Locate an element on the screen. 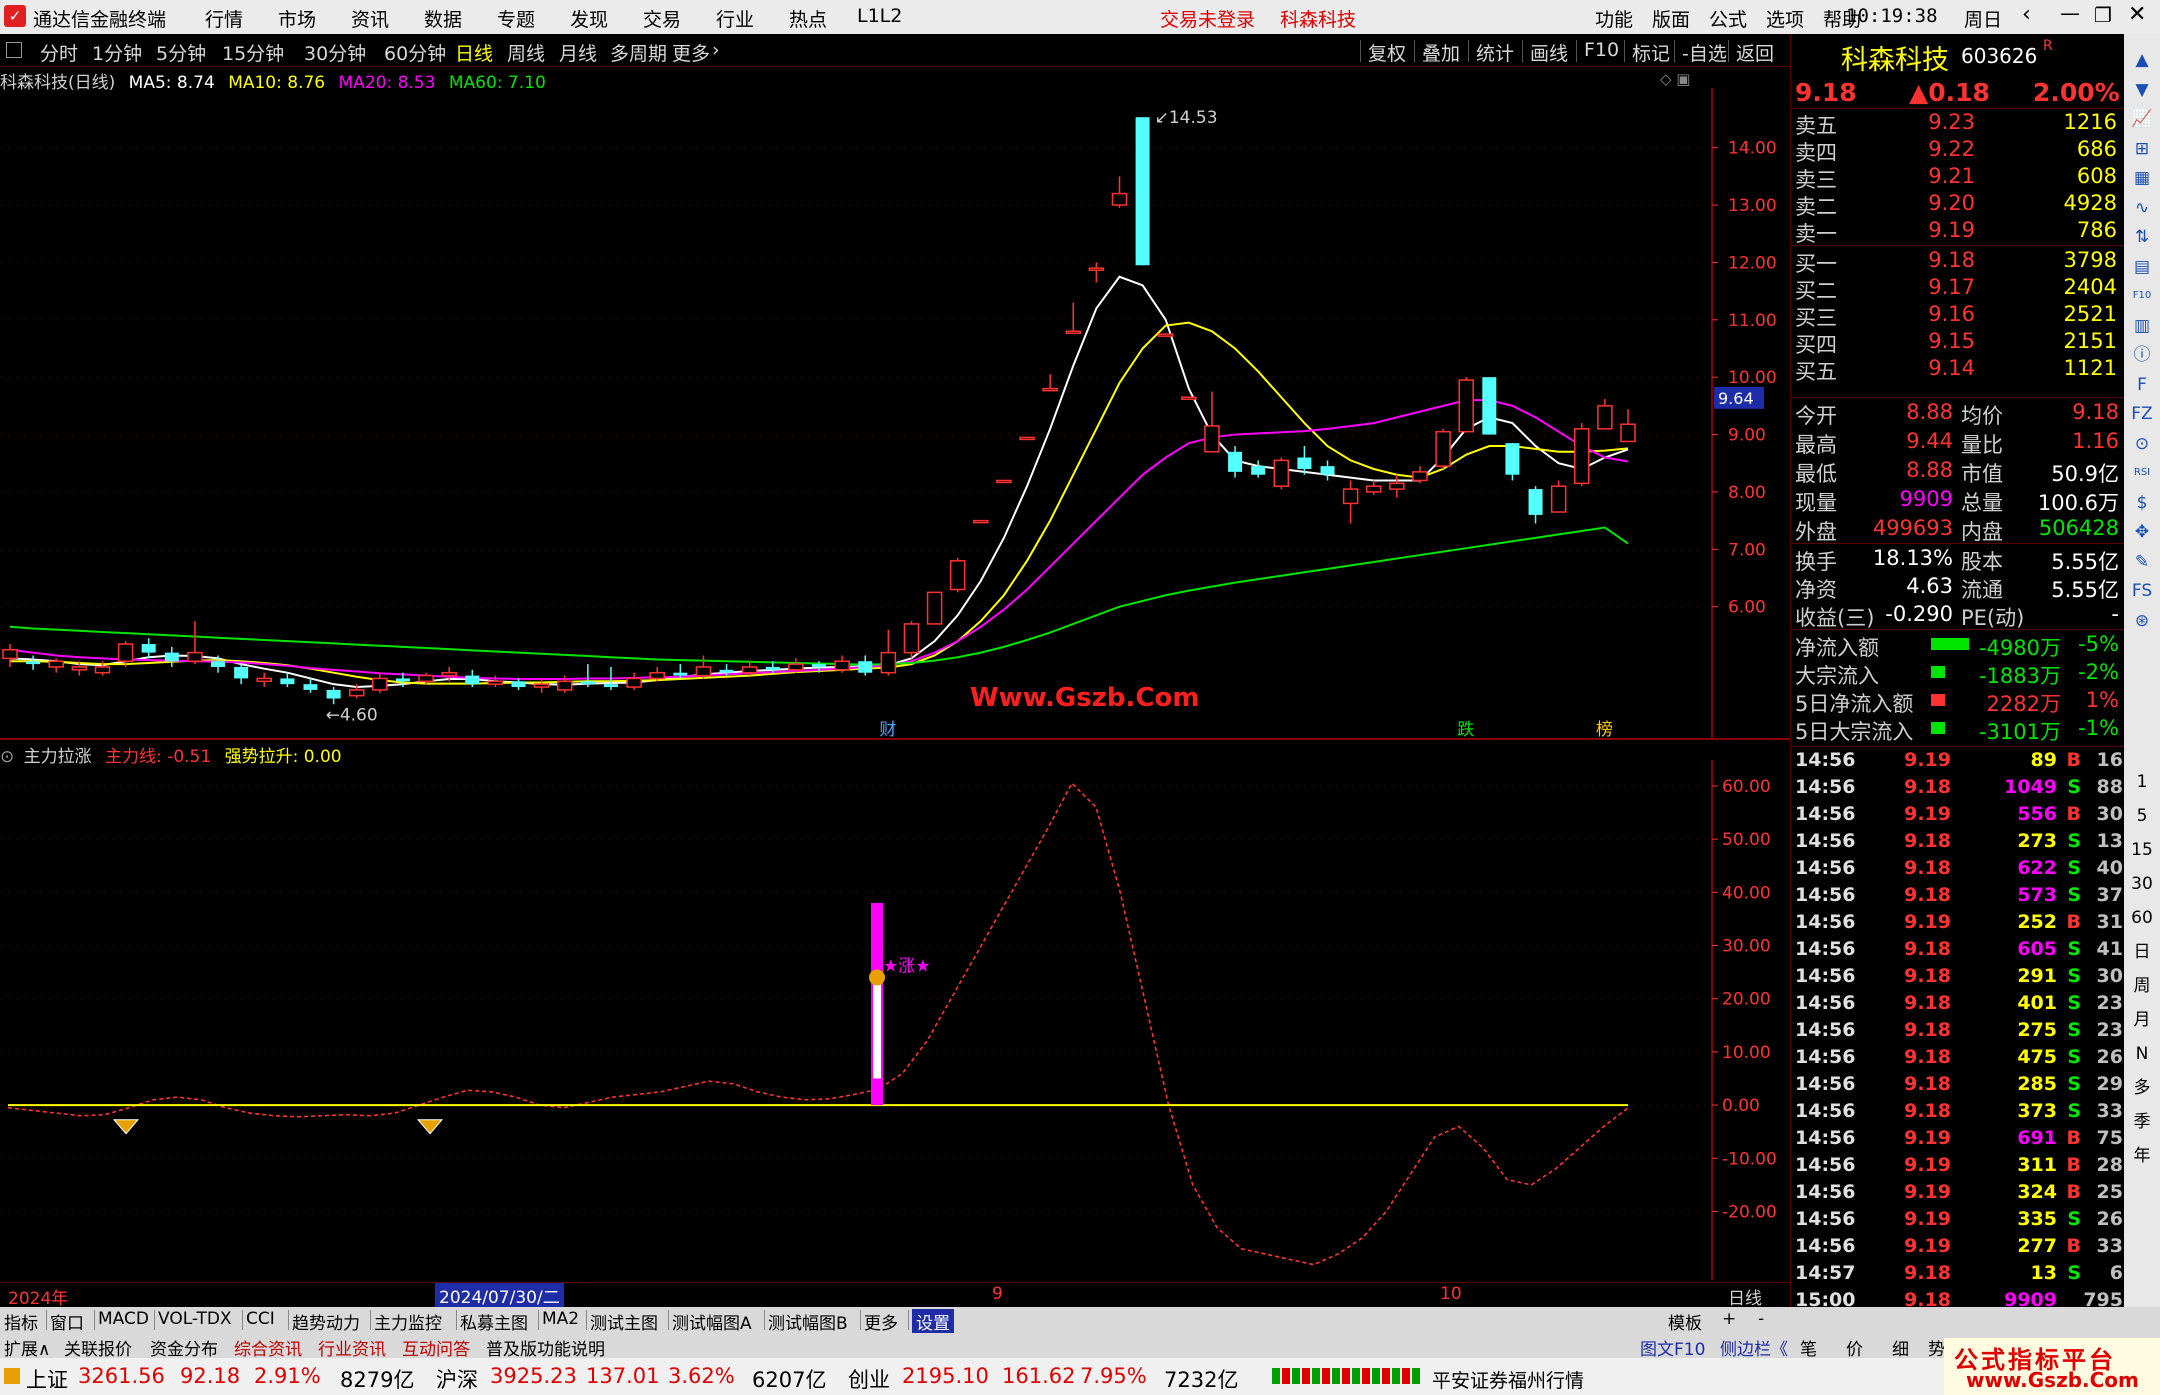  down-arrow-icon: ▼ is located at coordinates (2142, 90).